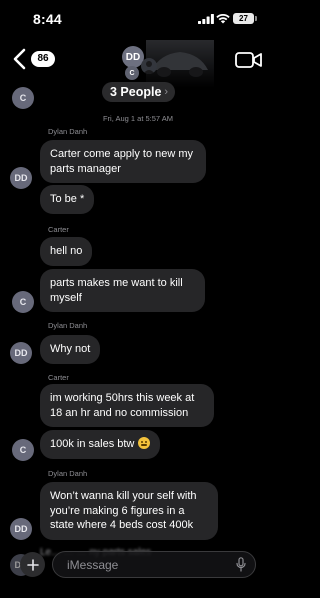 This screenshot has height=598, width=320. Describe the element at coordinates (138, 20) in the screenshot. I see `status-bar: 8:44 27` at that location.